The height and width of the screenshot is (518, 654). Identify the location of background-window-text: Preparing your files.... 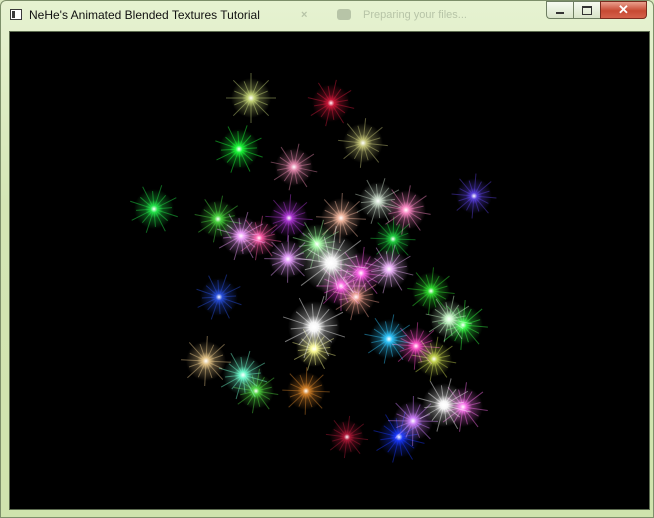
(415, 15).